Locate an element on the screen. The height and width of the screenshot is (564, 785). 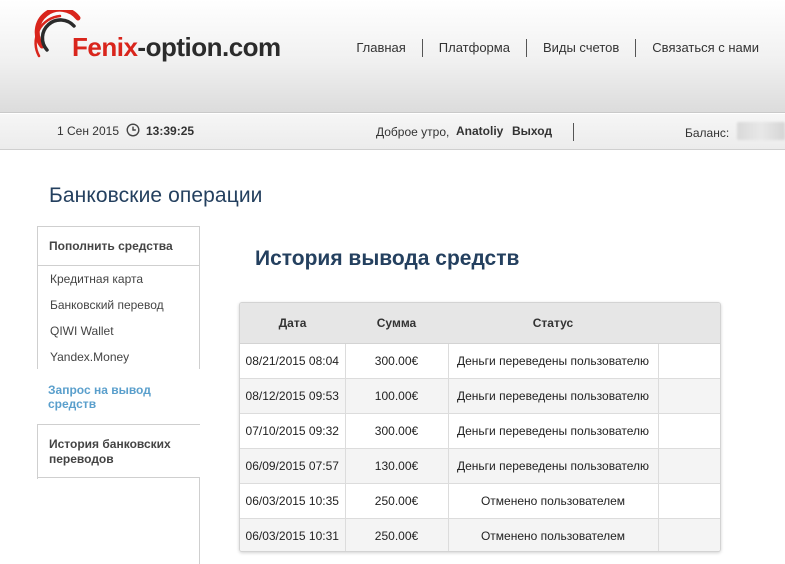
infobar-divider is located at coordinates (573, 132).